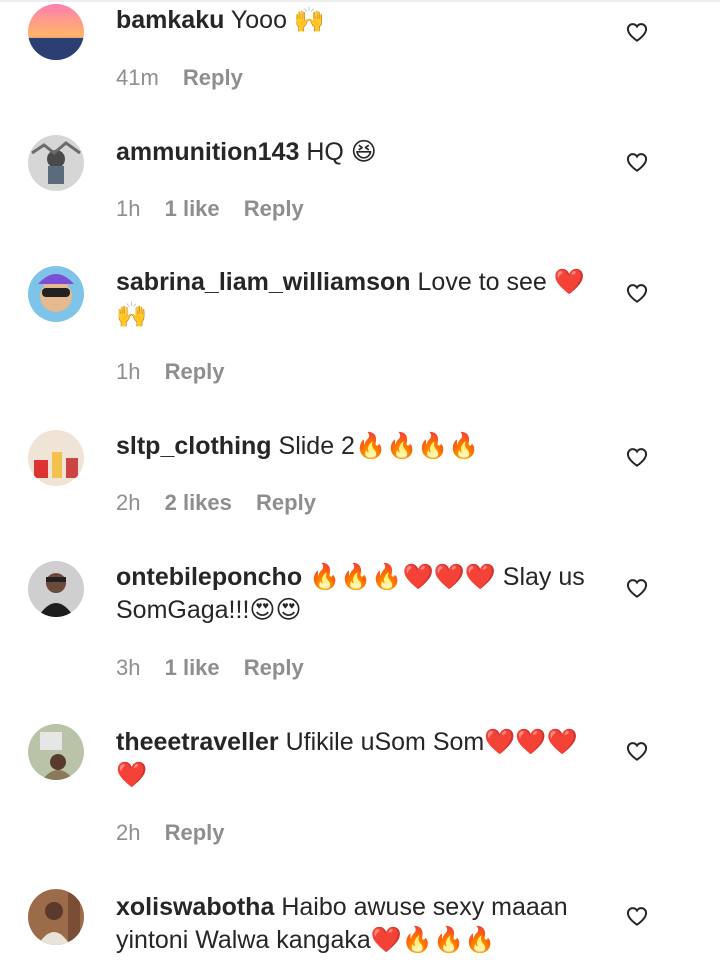 The width and height of the screenshot is (720, 960). I want to click on comment-meta: 3h 1 like Reply, so click(219, 668).